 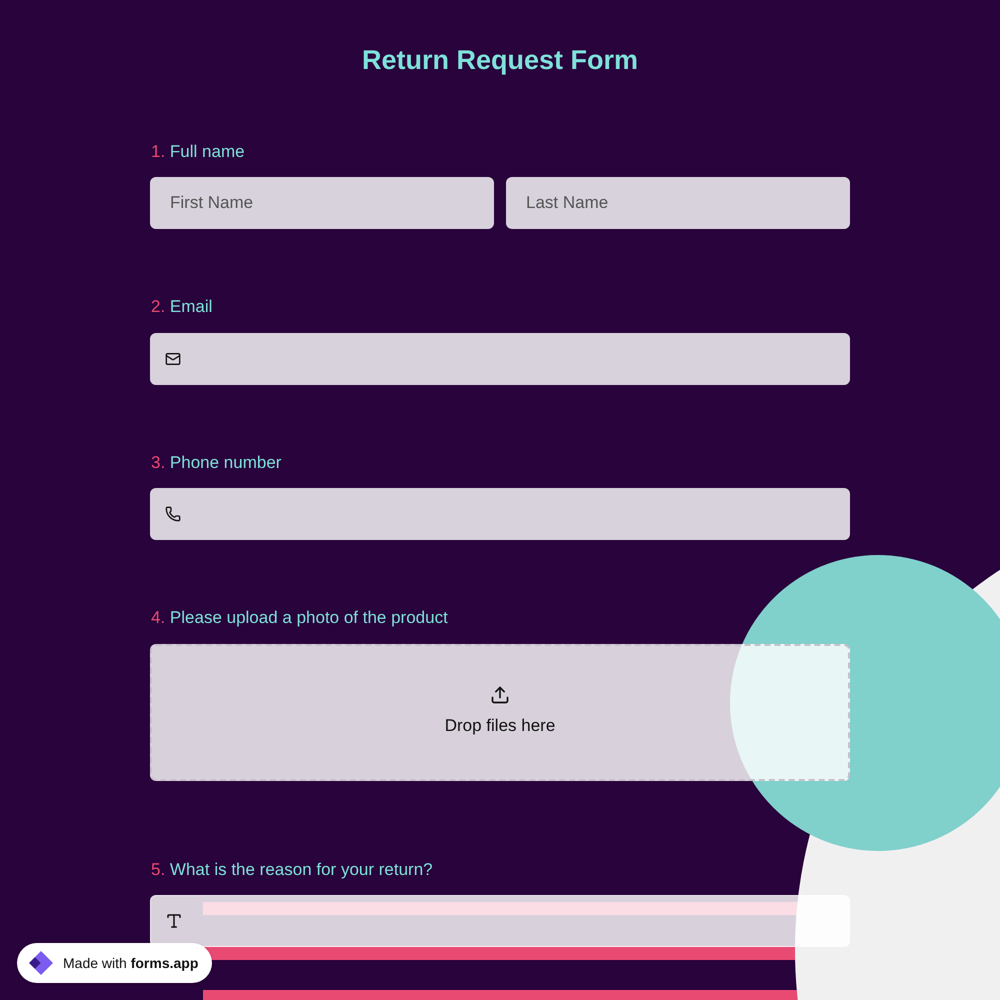 I want to click on made-with-badge: Made with forms.app, so click(x=114, y=963).